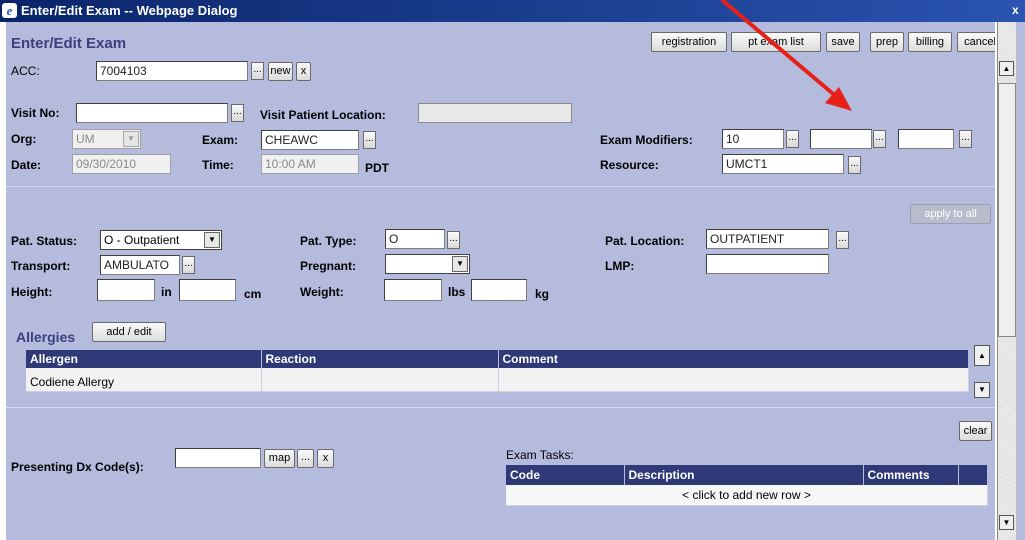 The width and height of the screenshot is (1025, 540). I want to click on annotation-arrow, so click(786, 55).